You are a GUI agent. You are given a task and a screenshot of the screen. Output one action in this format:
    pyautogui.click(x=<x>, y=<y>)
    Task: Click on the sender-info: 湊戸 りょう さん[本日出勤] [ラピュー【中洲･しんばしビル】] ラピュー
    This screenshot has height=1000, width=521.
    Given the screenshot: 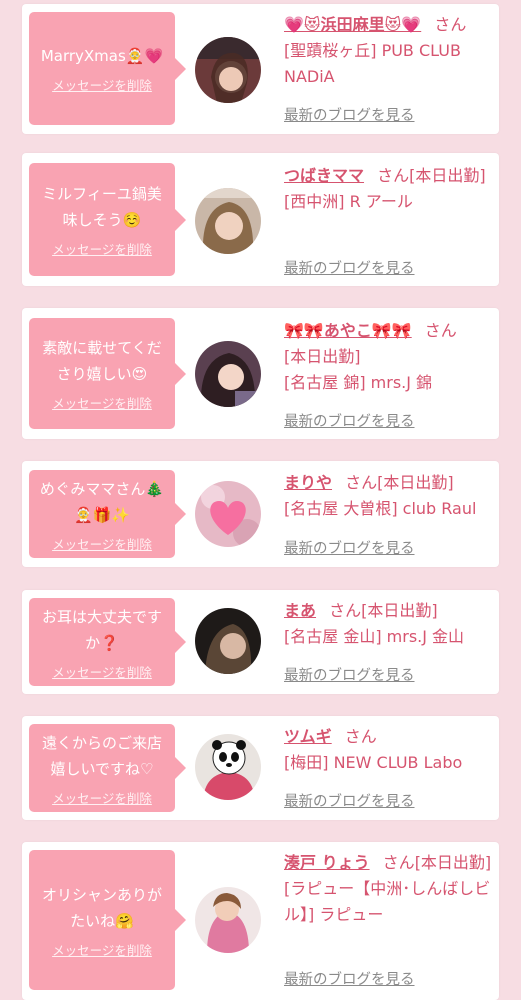 What is the action you would take?
    pyautogui.click(x=389, y=889)
    